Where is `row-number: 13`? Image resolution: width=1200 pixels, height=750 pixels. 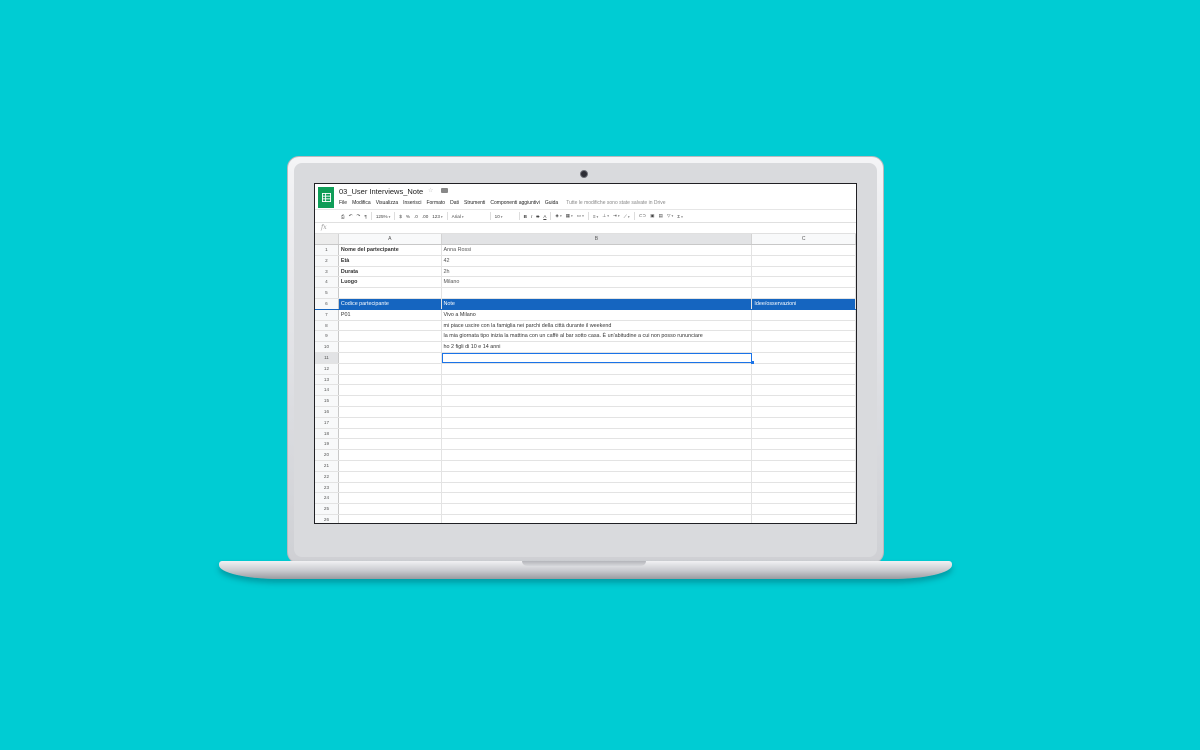 row-number: 13 is located at coordinates (327, 379).